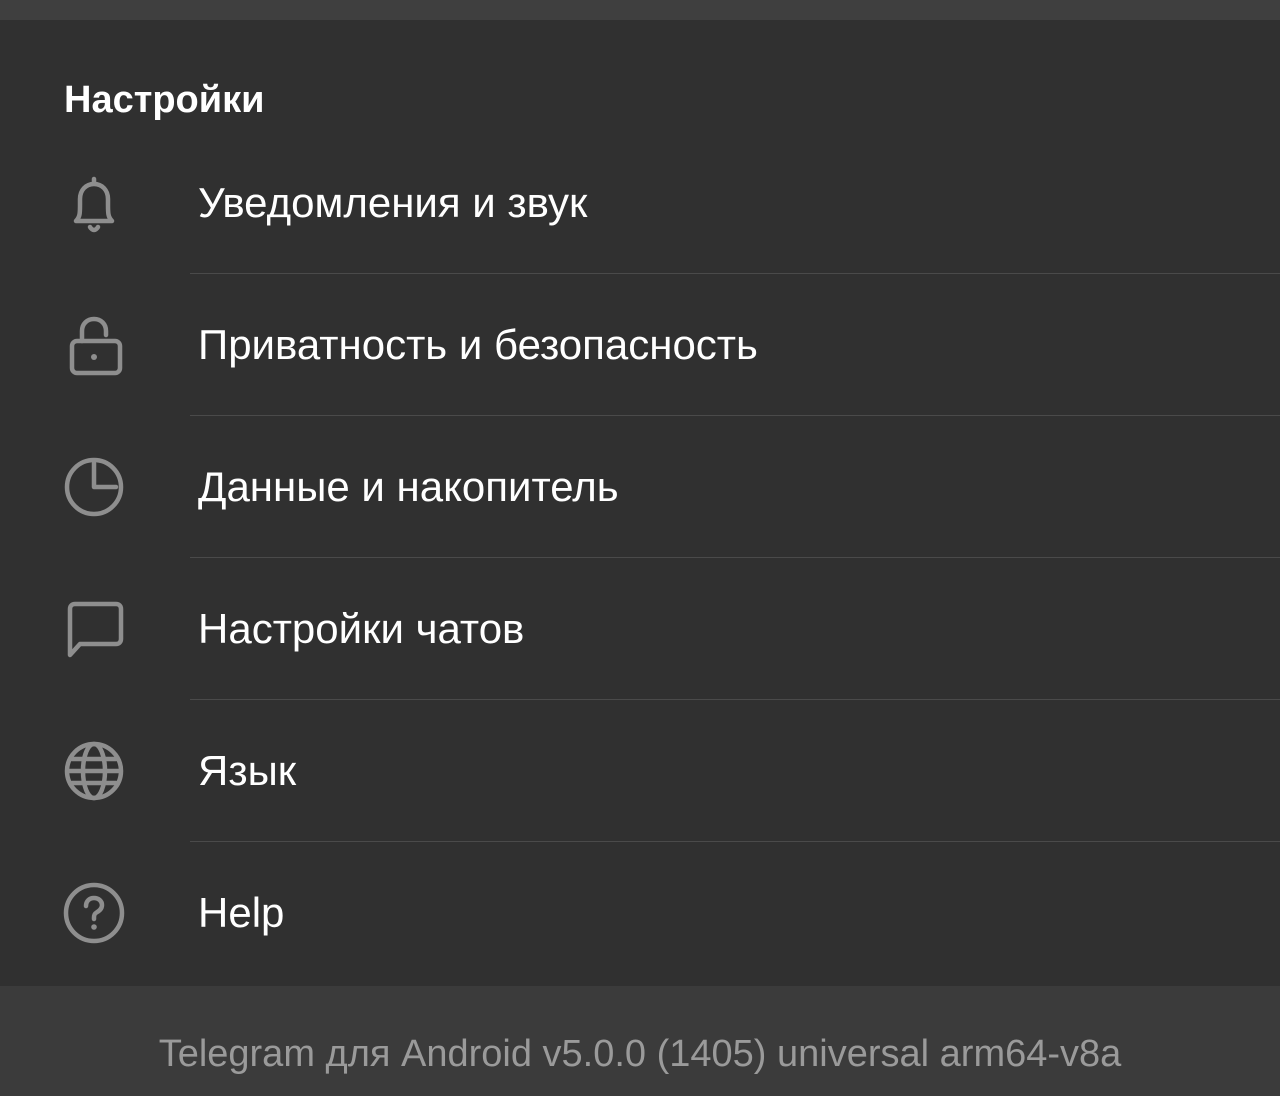 This screenshot has width=1280, height=1096. I want to click on top-bar-edge, so click(640, 10).